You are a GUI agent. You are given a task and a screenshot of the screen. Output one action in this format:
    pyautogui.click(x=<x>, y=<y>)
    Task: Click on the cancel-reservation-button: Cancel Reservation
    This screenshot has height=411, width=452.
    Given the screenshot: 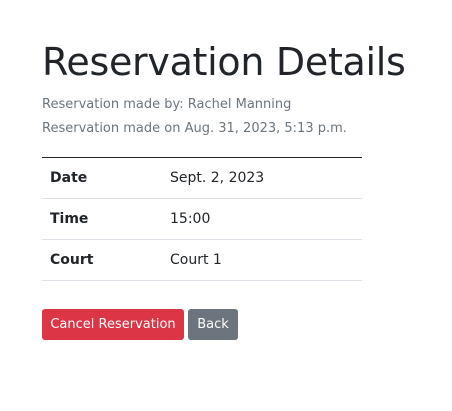 What is the action you would take?
    pyautogui.click(x=113, y=324)
    